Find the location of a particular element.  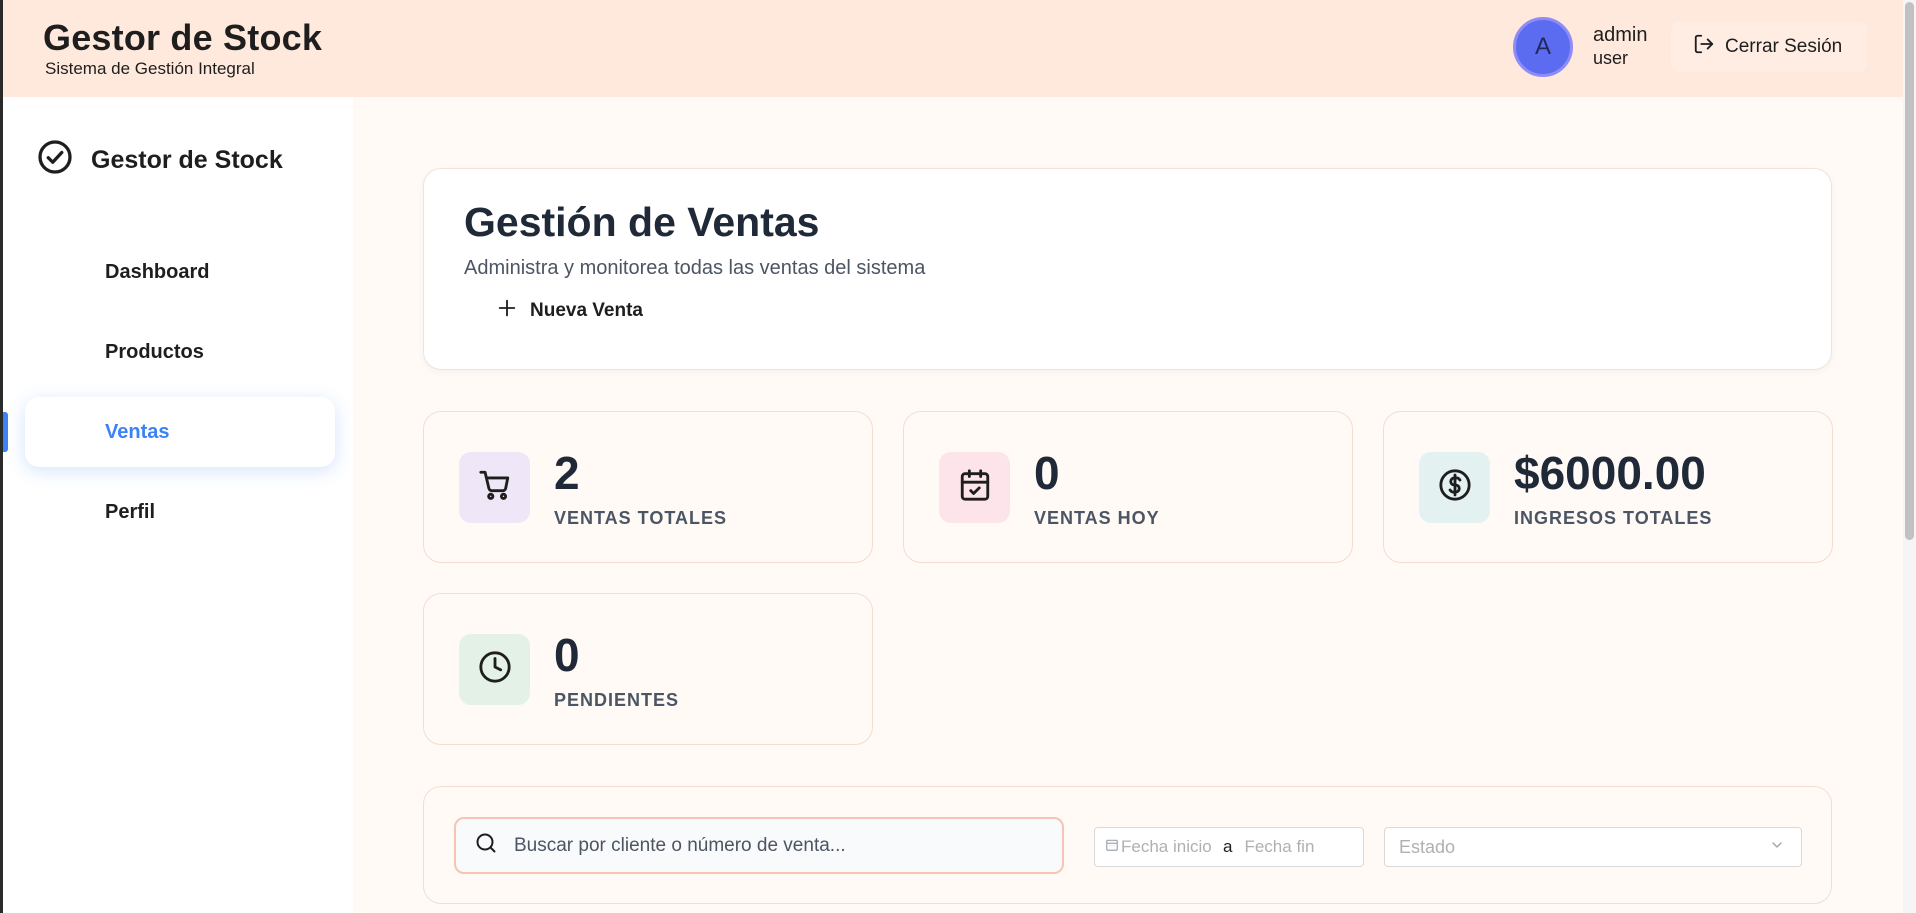

stat-card-pending: 0 PENDIENTES is located at coordinates (648, 669).